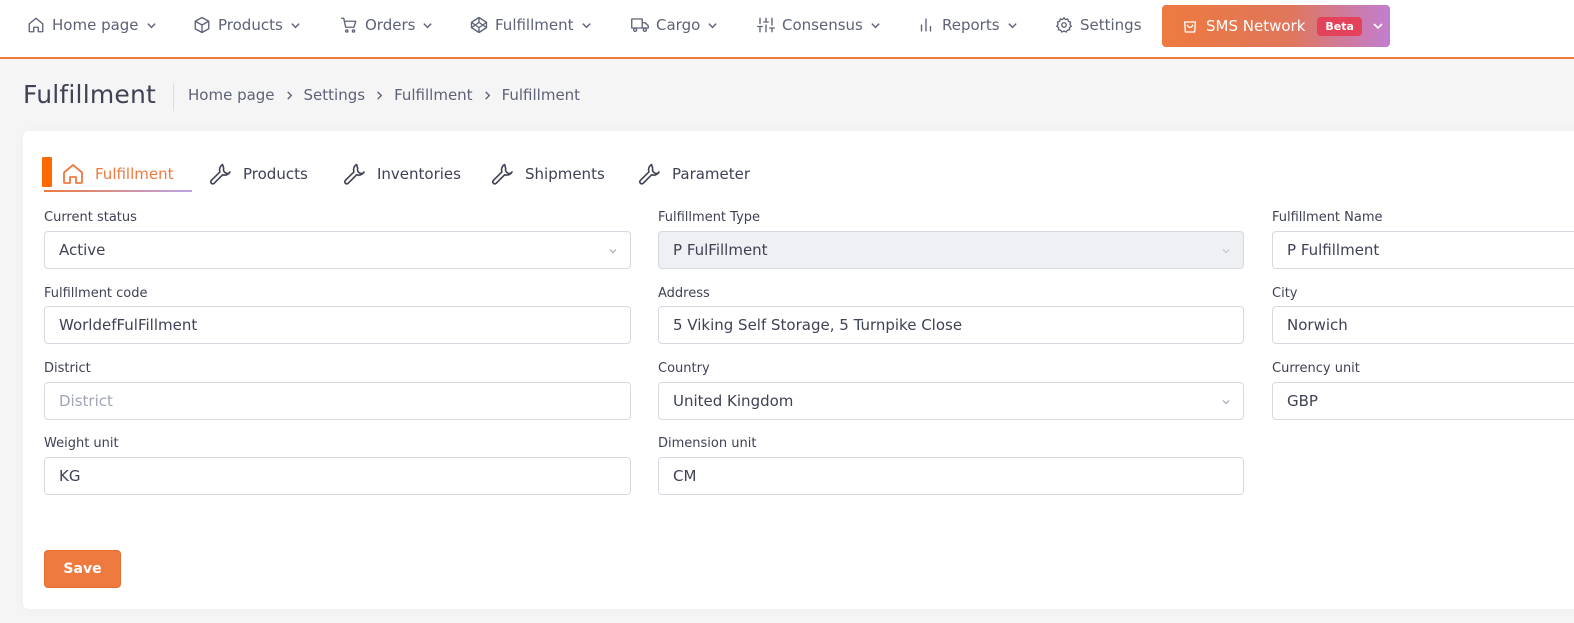 This screenshot has width=1574, height=623. Describe the element at coordinates (1302, 401) in the screenshot. I see `currency-unit-value: GBP` at that location.